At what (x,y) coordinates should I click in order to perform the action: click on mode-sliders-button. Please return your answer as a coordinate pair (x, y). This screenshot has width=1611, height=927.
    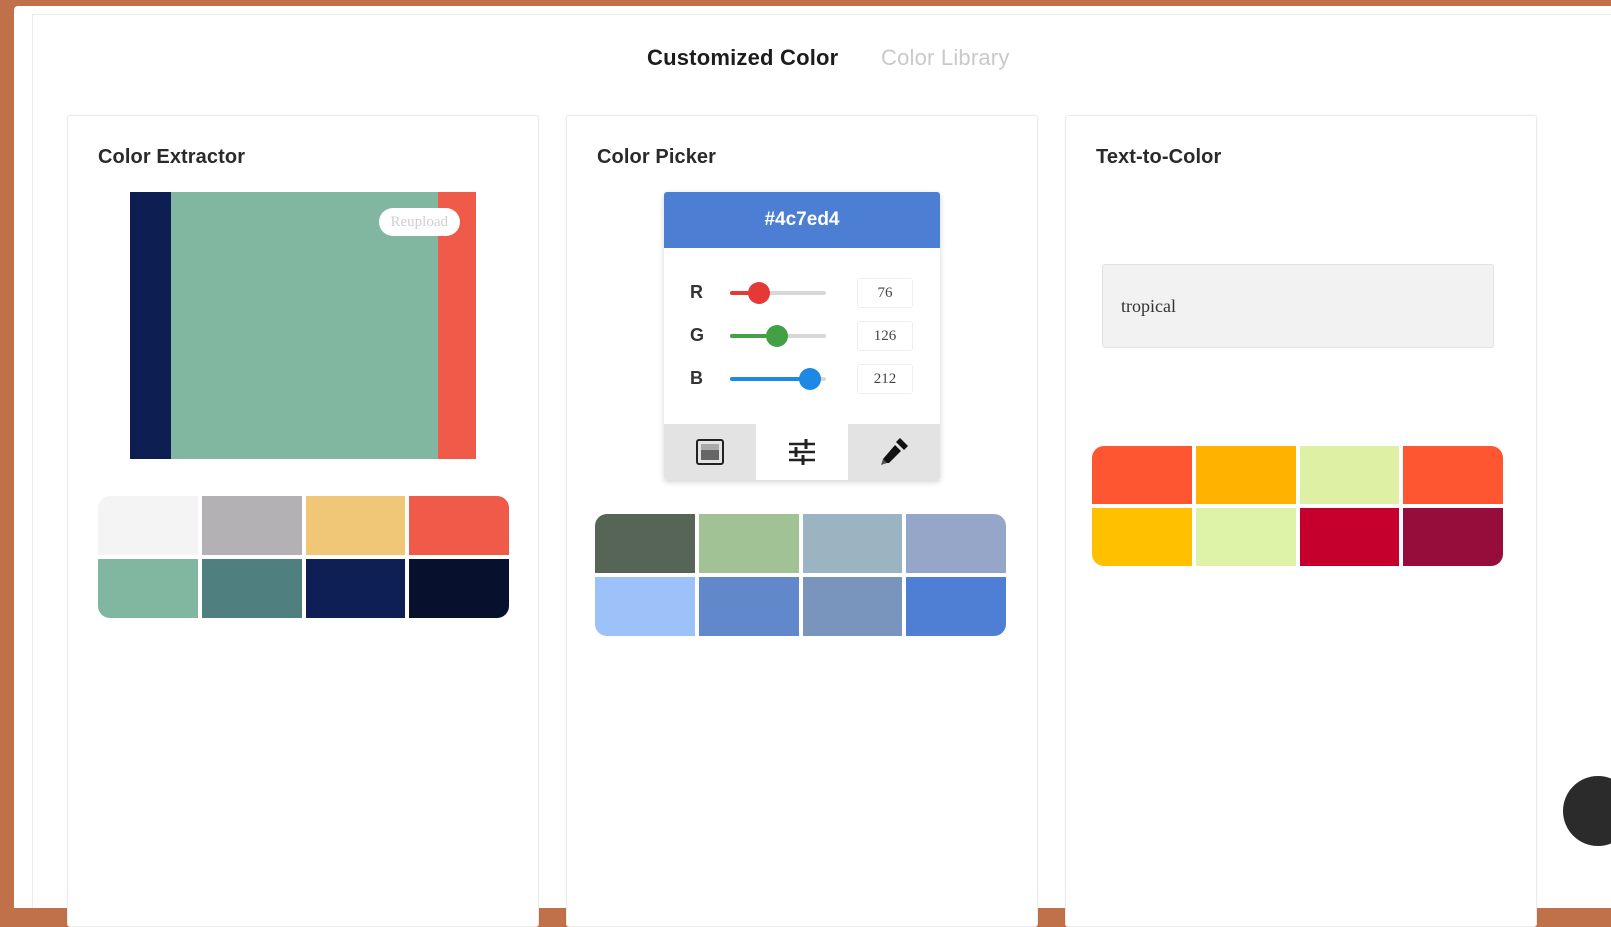
    Looking at the image, I should click on (802, 452).